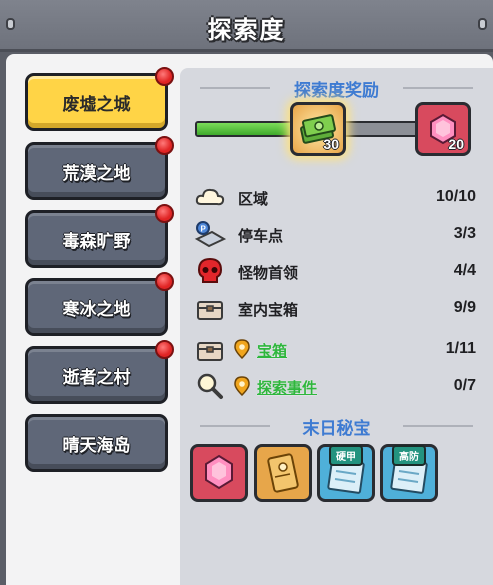  I want to click on tab-village-of-dead: 逝者之村, so click(99, 372).